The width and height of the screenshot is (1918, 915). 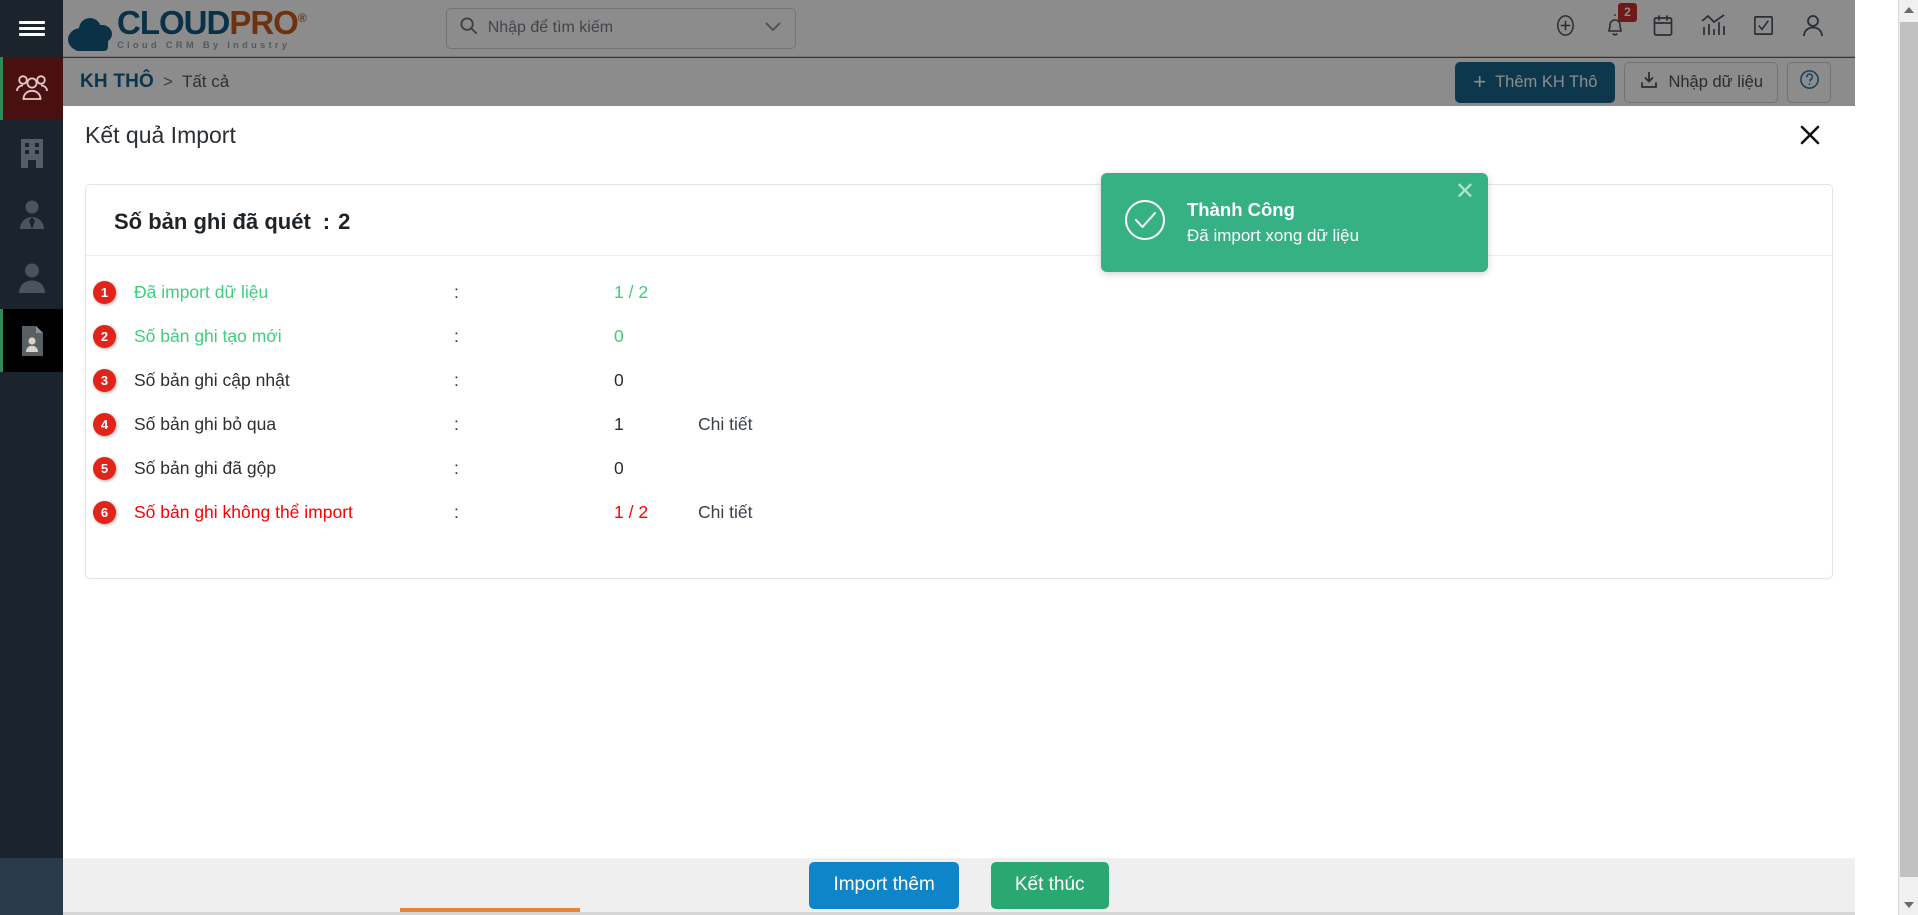 I want to click on success-toast: Thành Công Đã import xong dữ liệu ✕, so click(x=1294, y=222).